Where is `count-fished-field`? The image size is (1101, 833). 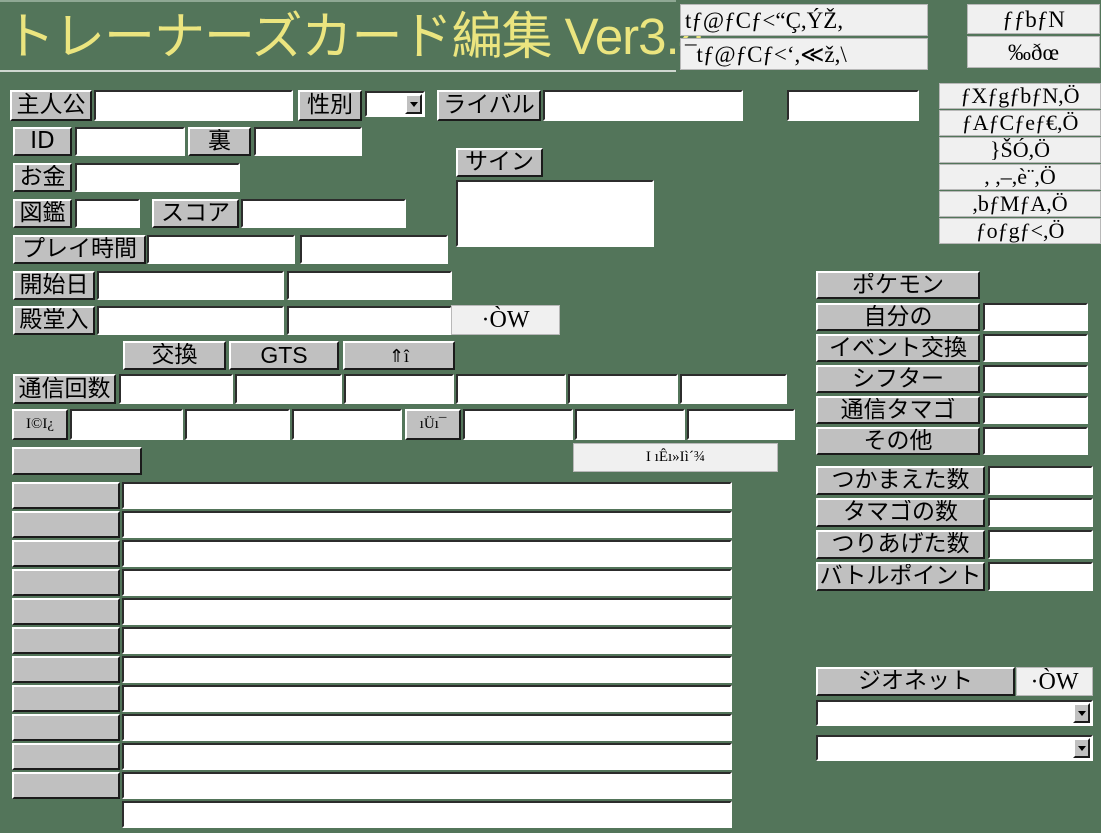 count-fished-field is located at coordinates (1040, 544).